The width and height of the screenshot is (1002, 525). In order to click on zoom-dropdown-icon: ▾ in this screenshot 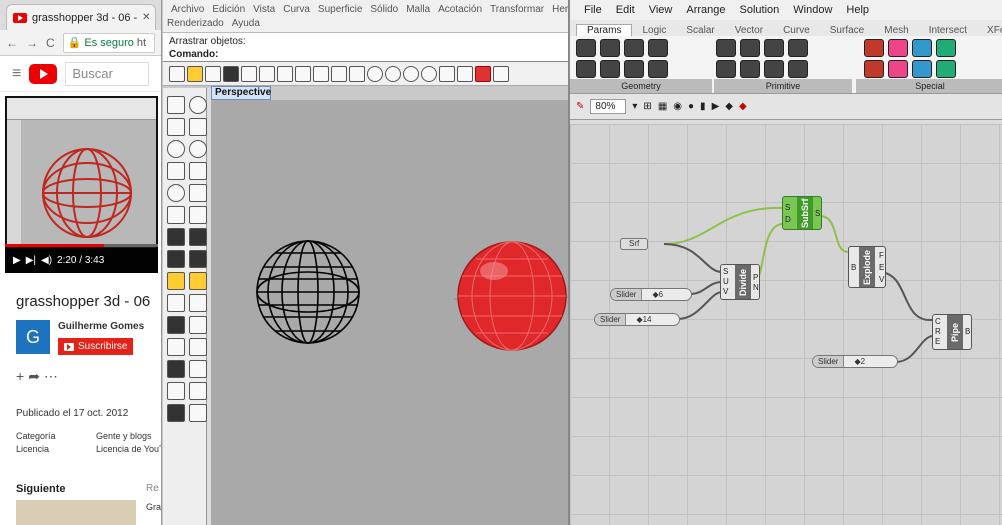, I will do `click(634, 106)`.